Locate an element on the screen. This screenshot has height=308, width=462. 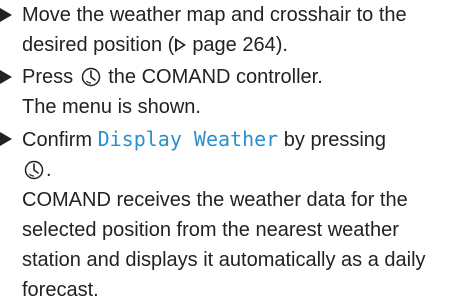
step-3-line-1: Confirm Display Weather by pressing is located at coordinates (242, 139).